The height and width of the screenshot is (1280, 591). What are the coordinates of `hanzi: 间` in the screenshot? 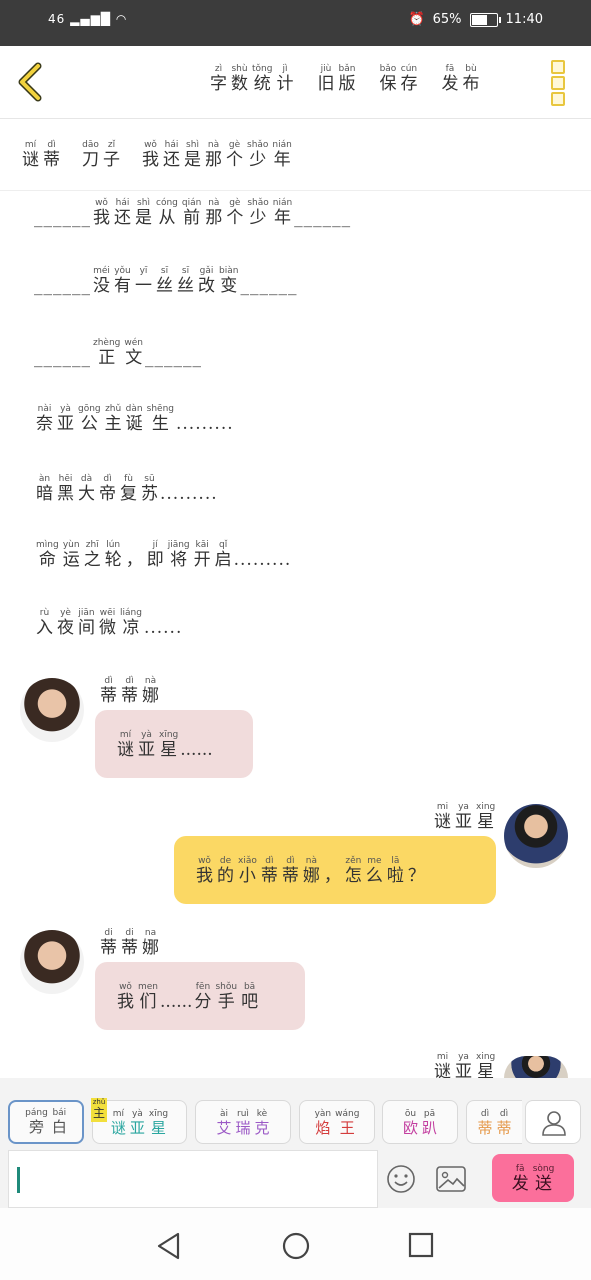 It's located at (86, 628).